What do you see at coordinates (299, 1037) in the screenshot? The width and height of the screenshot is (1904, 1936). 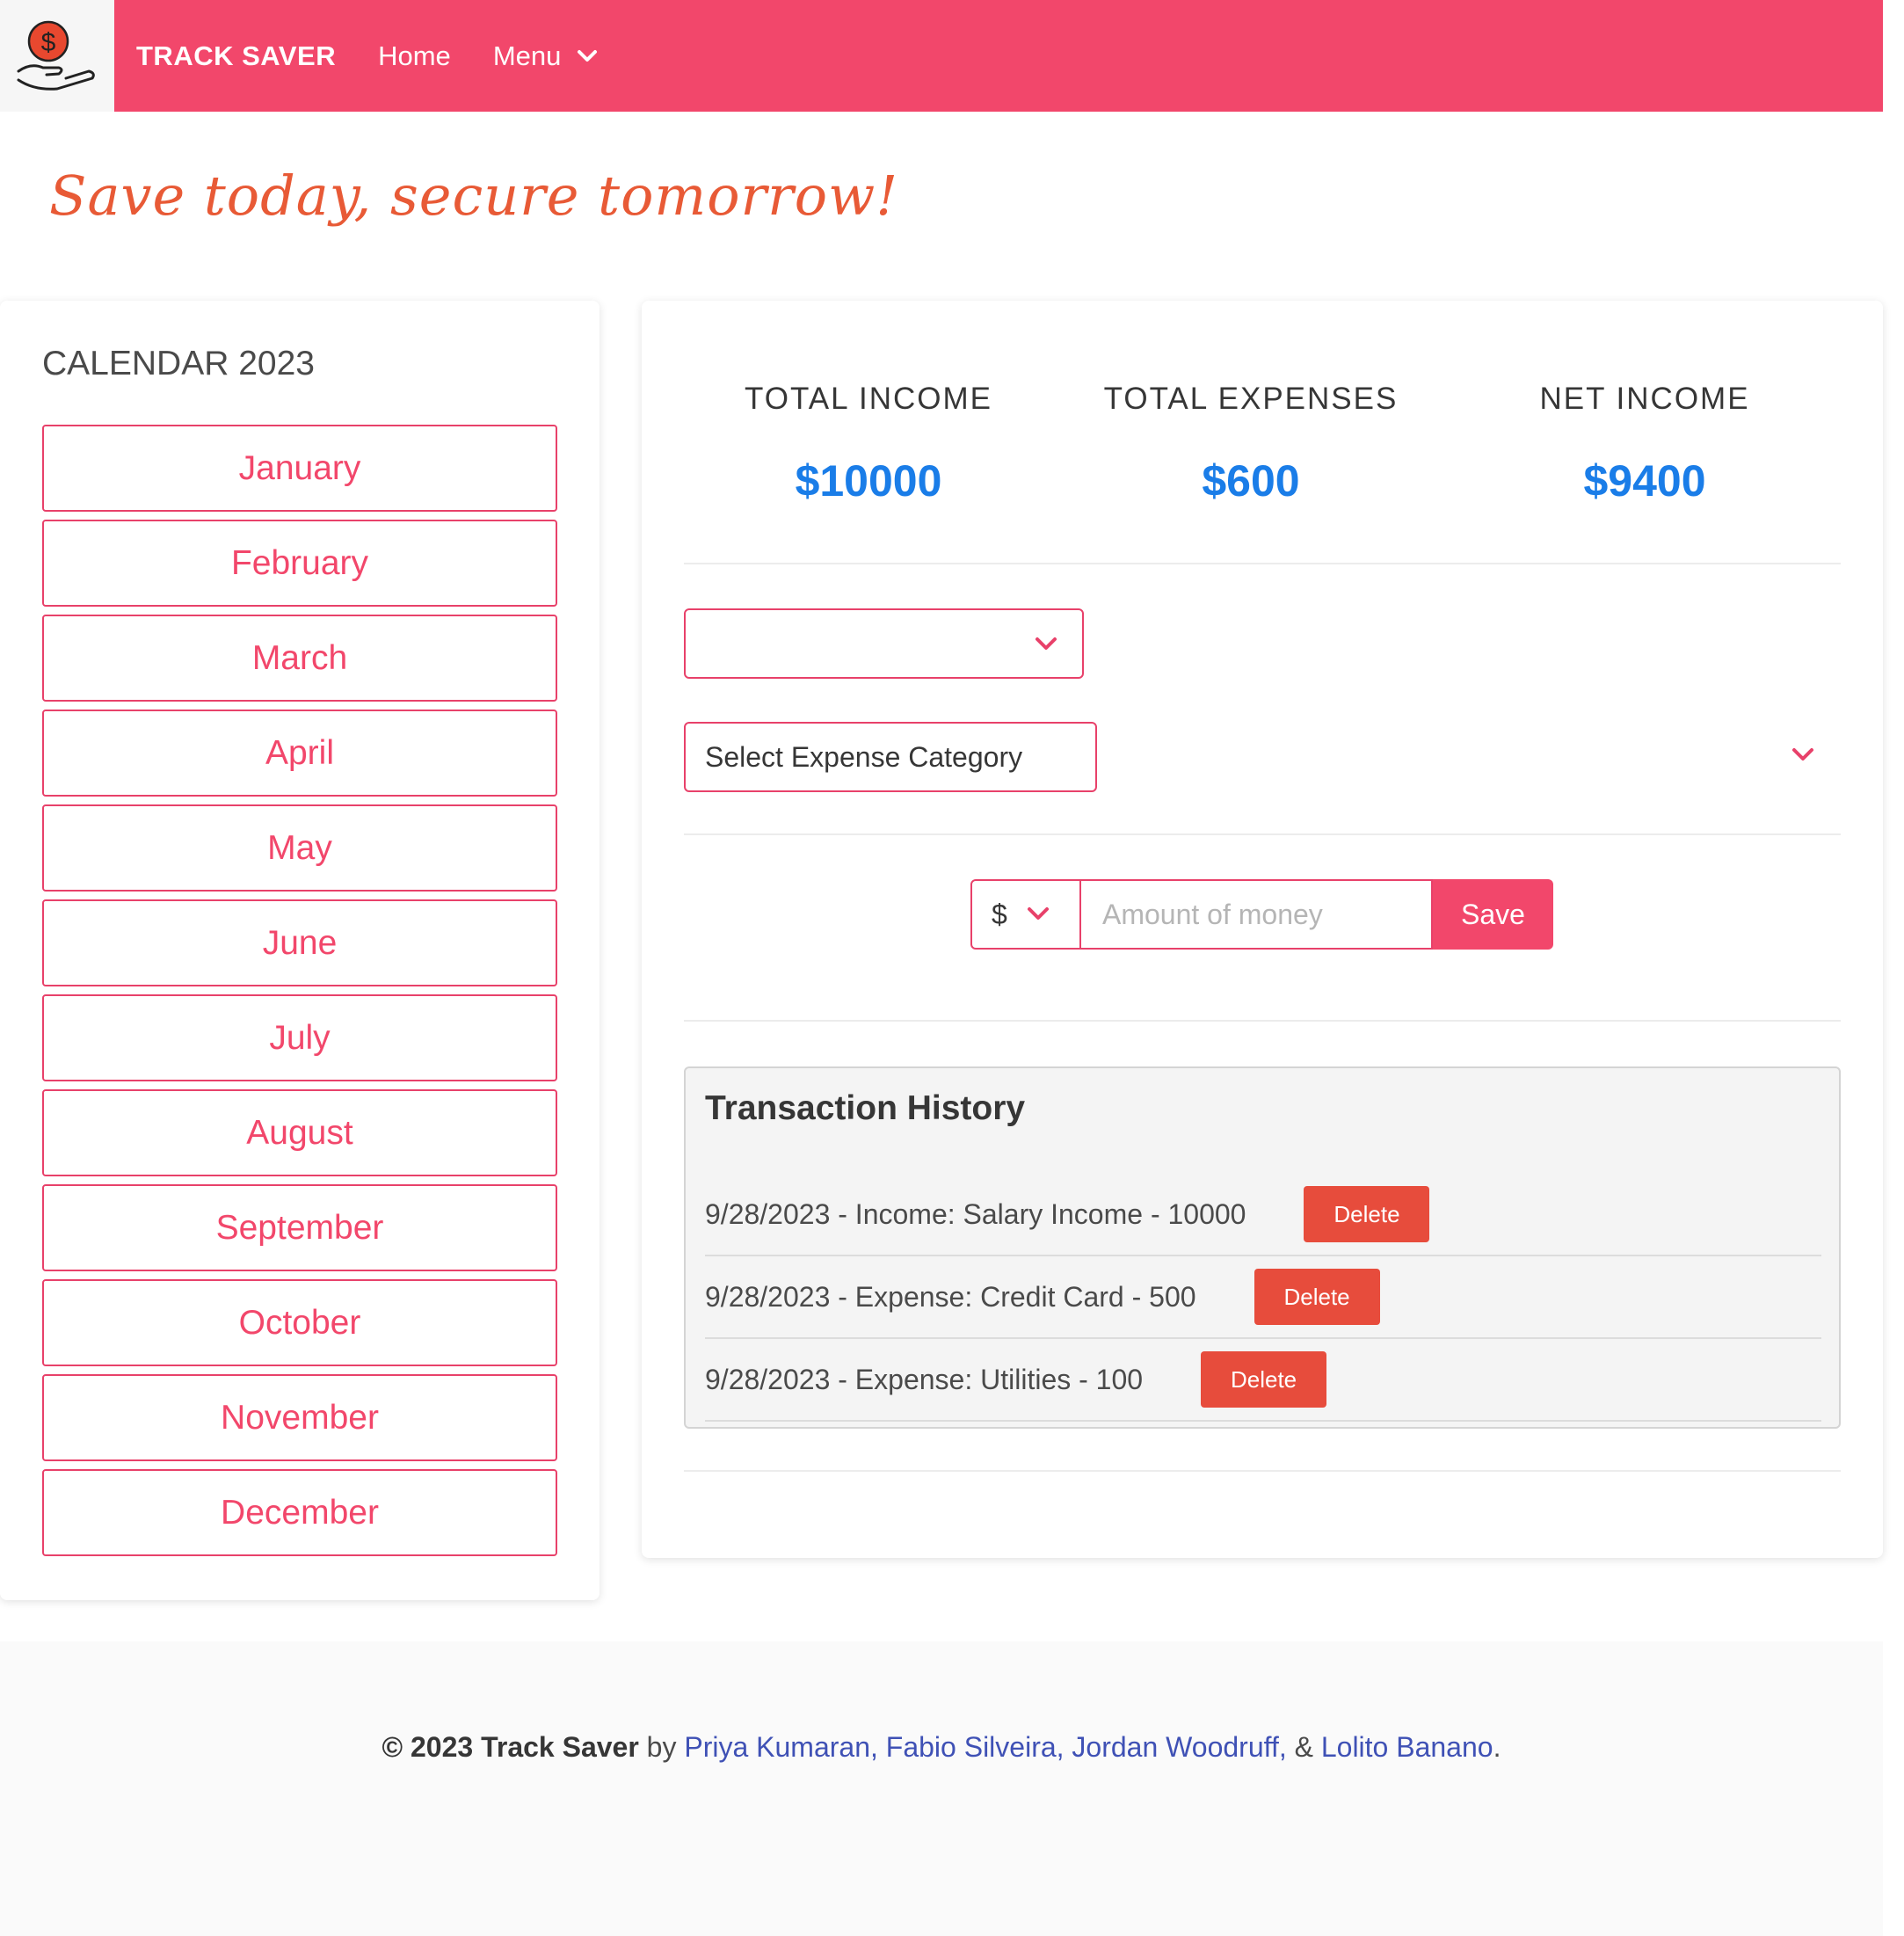 I see `month-button-july: July` at bounding box center [299, 1037].